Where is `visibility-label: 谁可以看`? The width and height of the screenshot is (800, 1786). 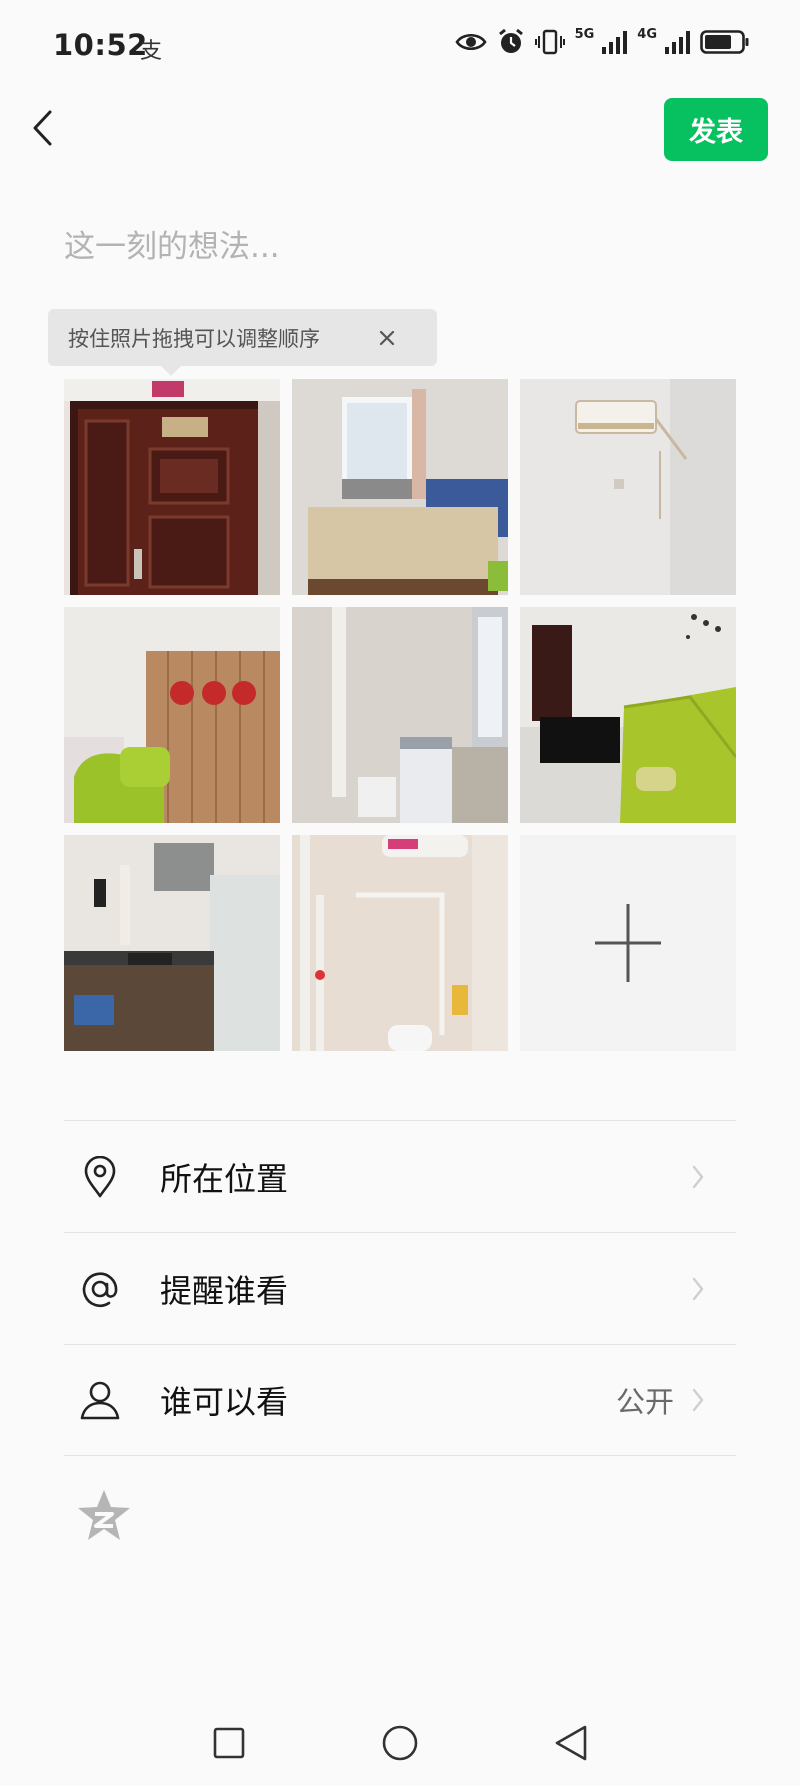
visibility-label: 谁可以看 is located at coordinates (224, 1402).